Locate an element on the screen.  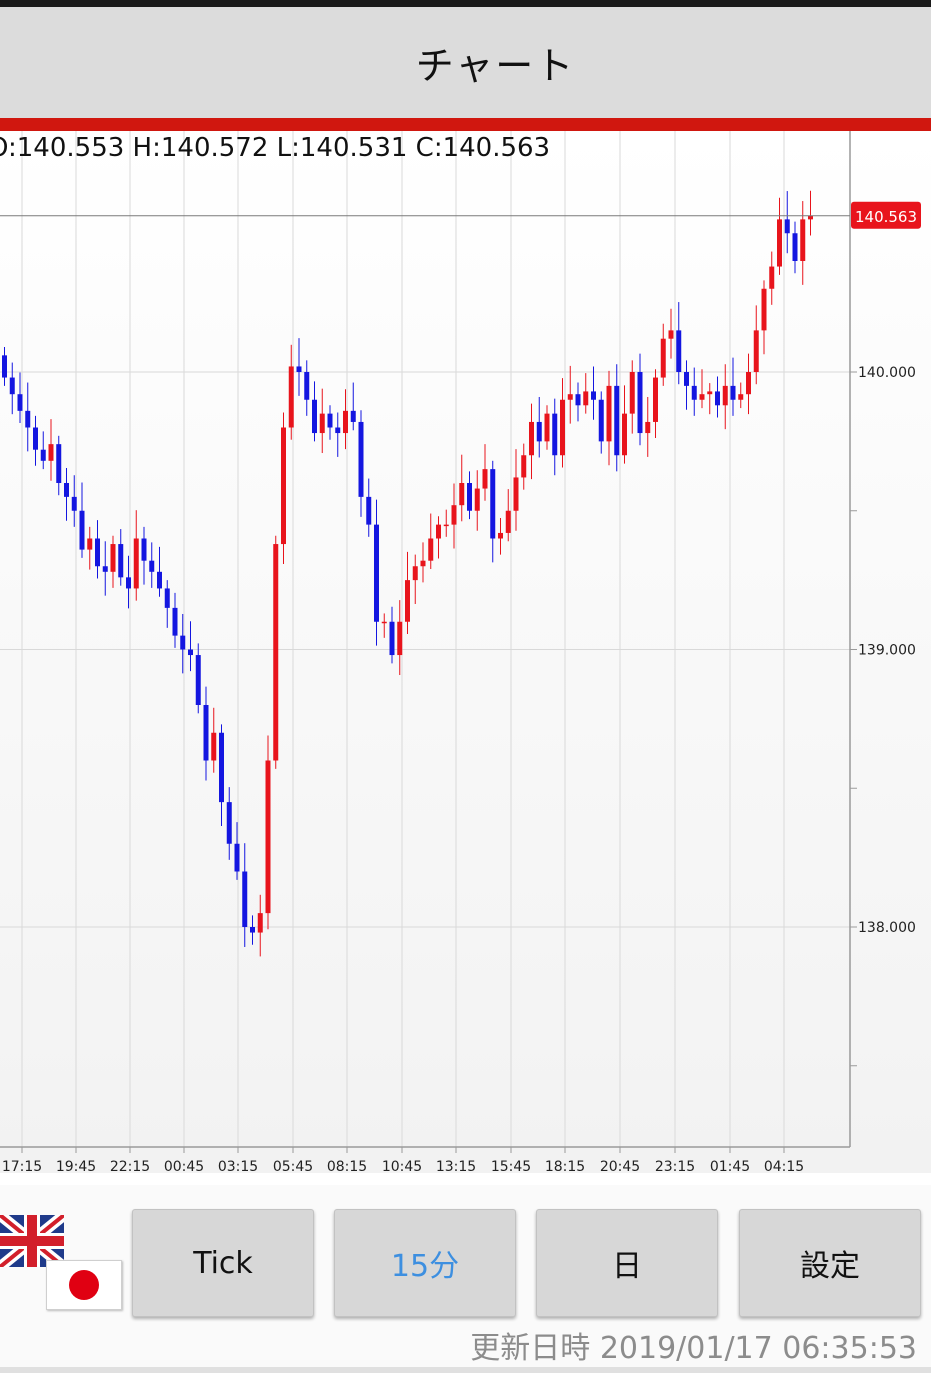
x-tick-label: 01:45 is located at coordinates (730, 1166).